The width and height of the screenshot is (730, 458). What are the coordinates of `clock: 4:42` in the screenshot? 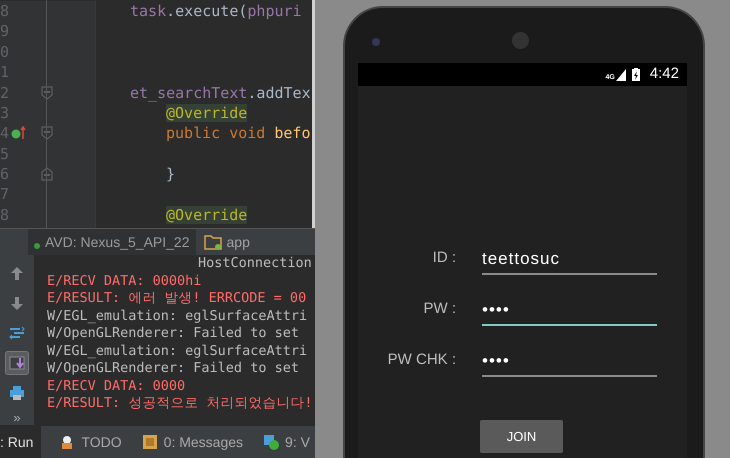 It's located at (664, 74).